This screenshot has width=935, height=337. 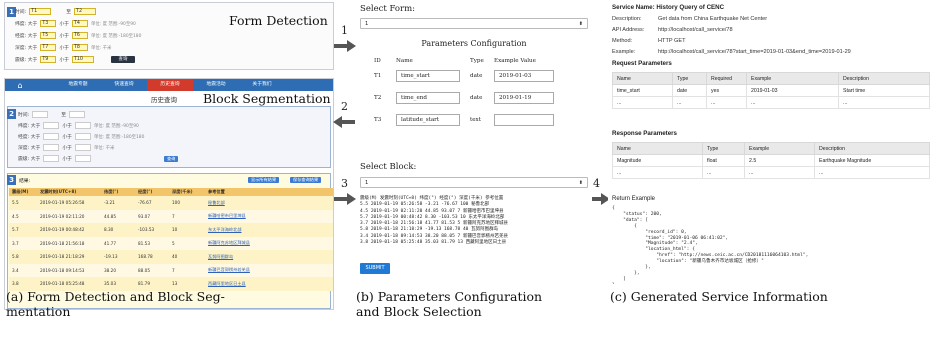 I want to click on table-cell: 168.78, so click(x=152, y=257).